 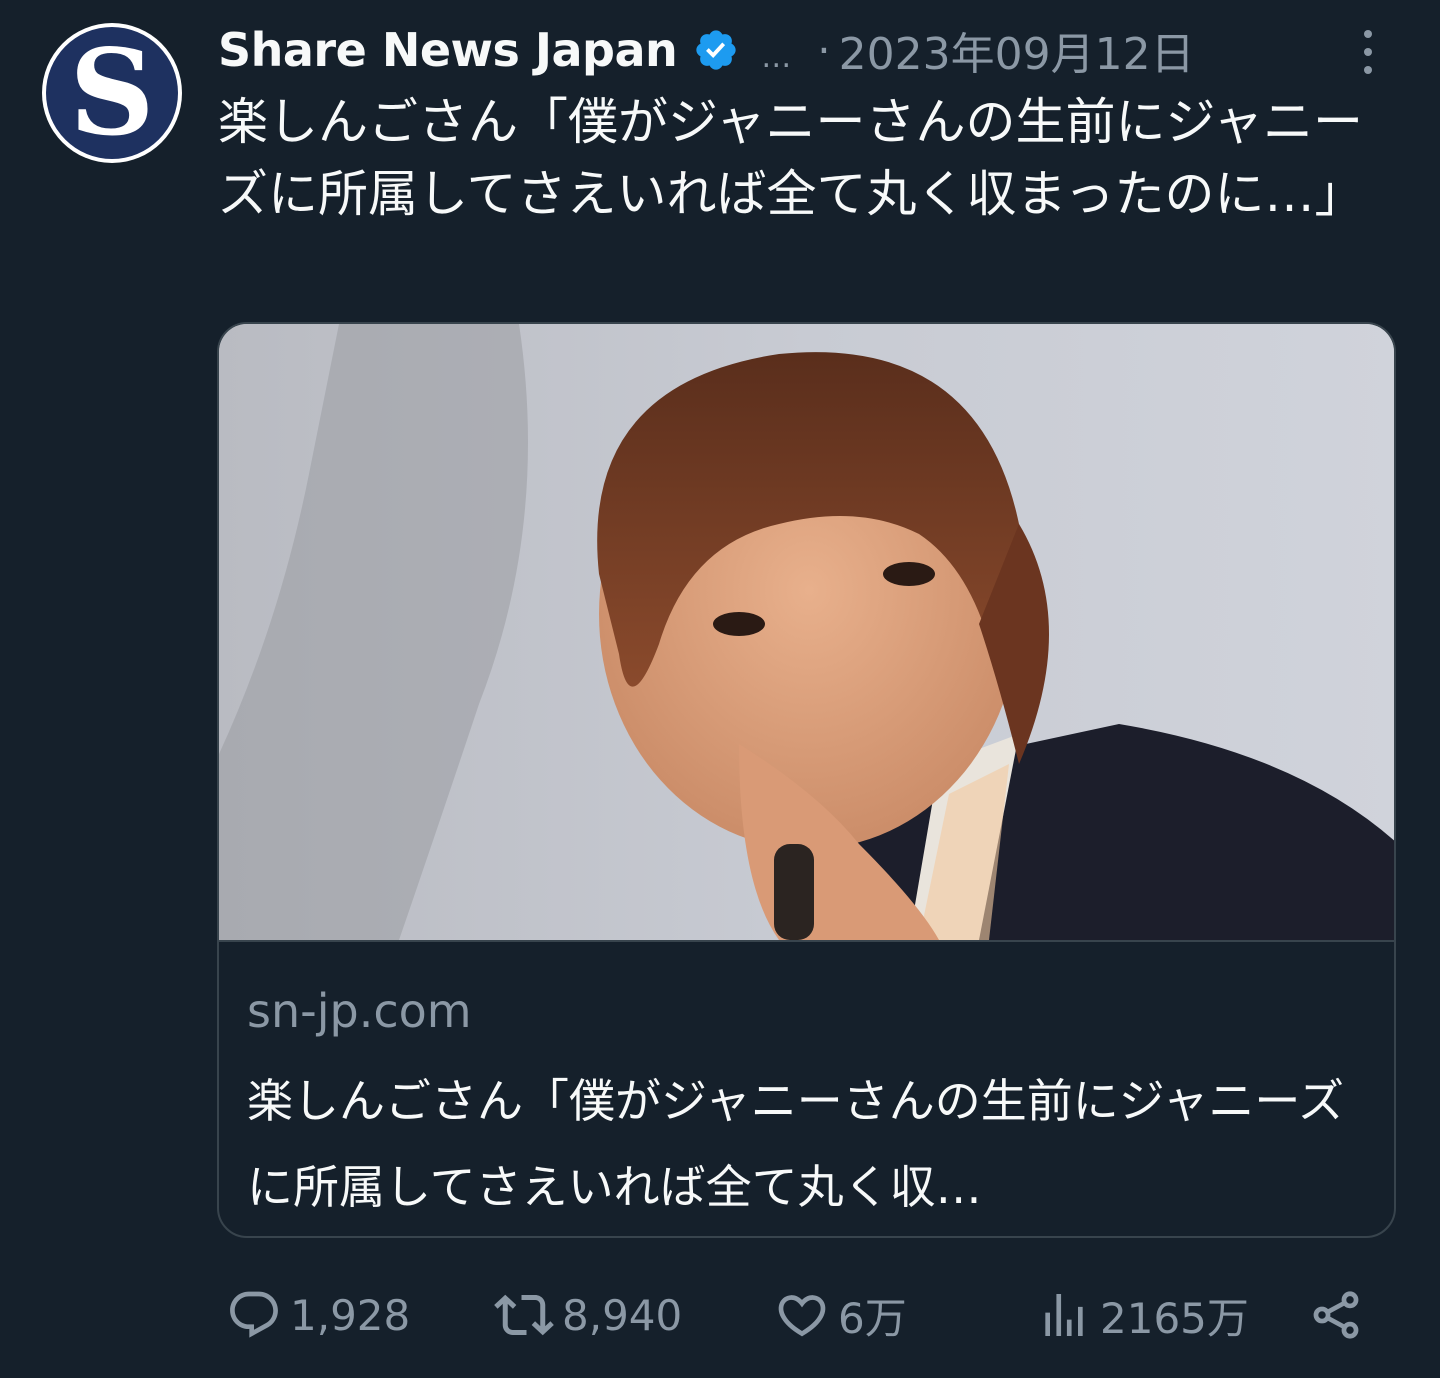 What do you see at coordinates (254, 1315) in the screenshot?
I see `reply-icon` at bounding box center [254, 1315].